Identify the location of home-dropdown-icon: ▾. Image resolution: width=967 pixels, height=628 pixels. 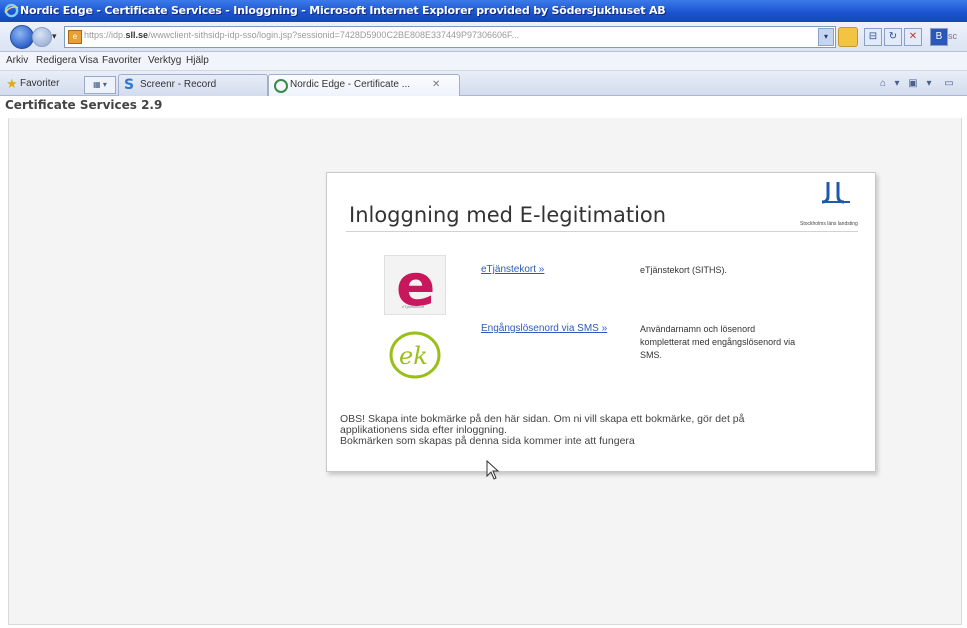
(897, 84).